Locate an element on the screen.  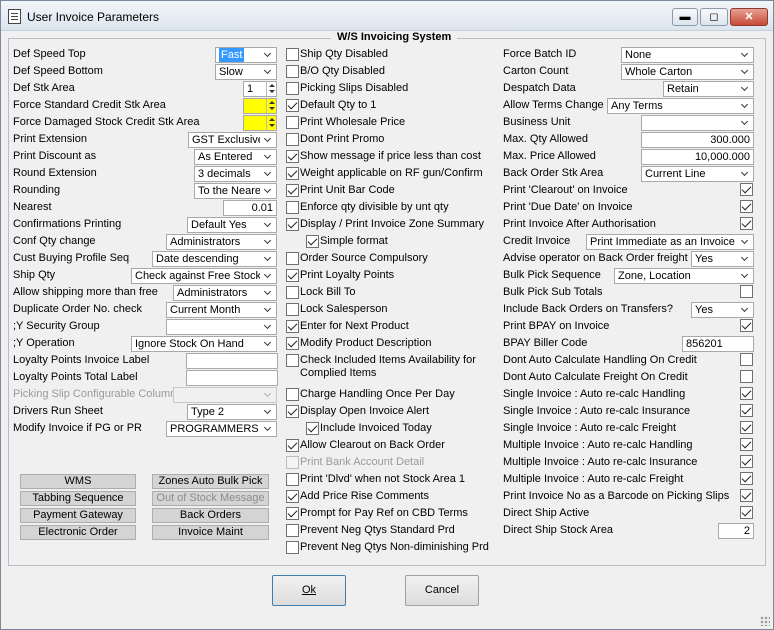
include-back-orders-select: Yes is located at coordinates (722, 310).